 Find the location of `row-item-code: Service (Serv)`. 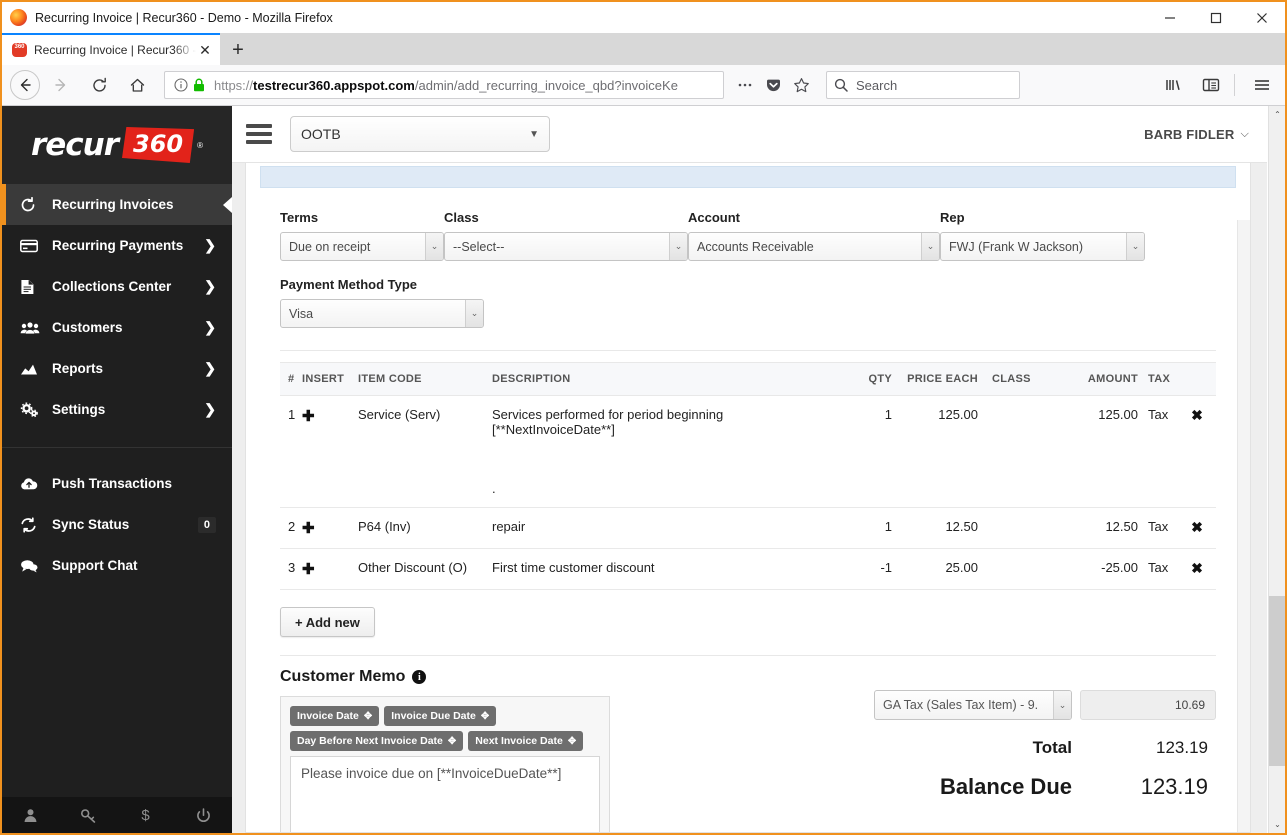

row-item-code: Service (Serv) is located at coordinates (425, 451).